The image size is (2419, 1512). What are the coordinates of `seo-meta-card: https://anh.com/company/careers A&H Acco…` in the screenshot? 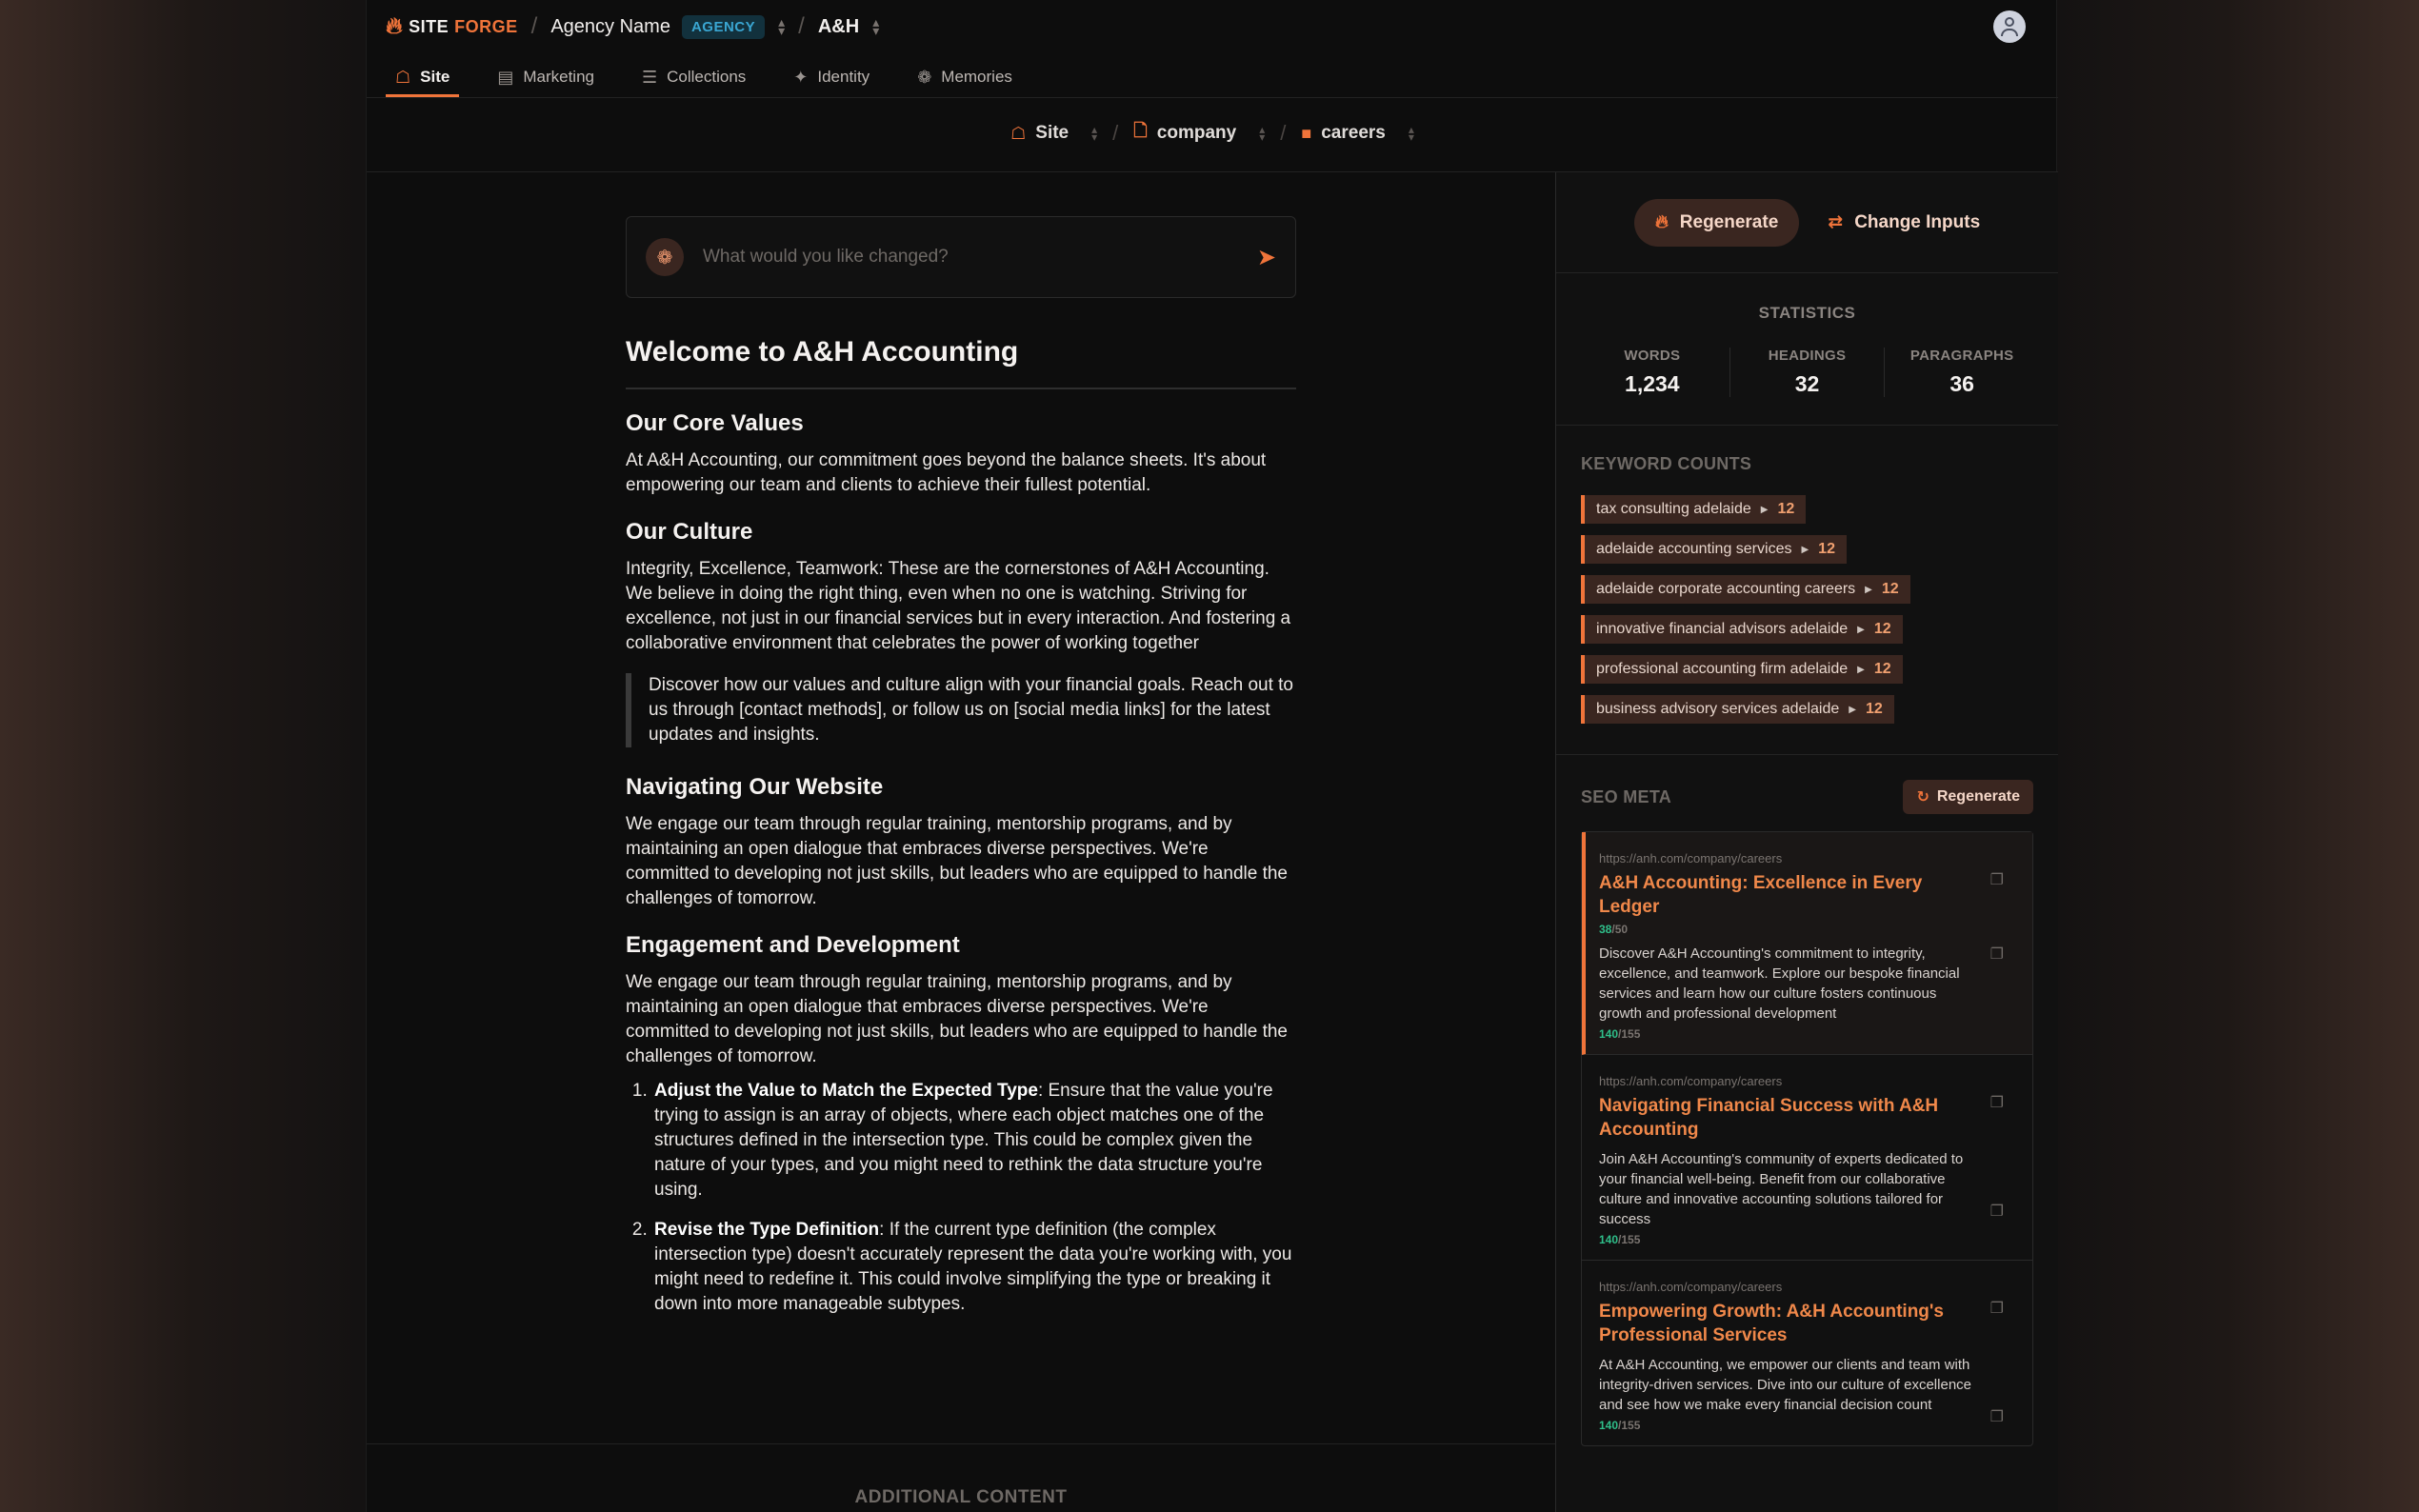 It's located at (1807, 943).